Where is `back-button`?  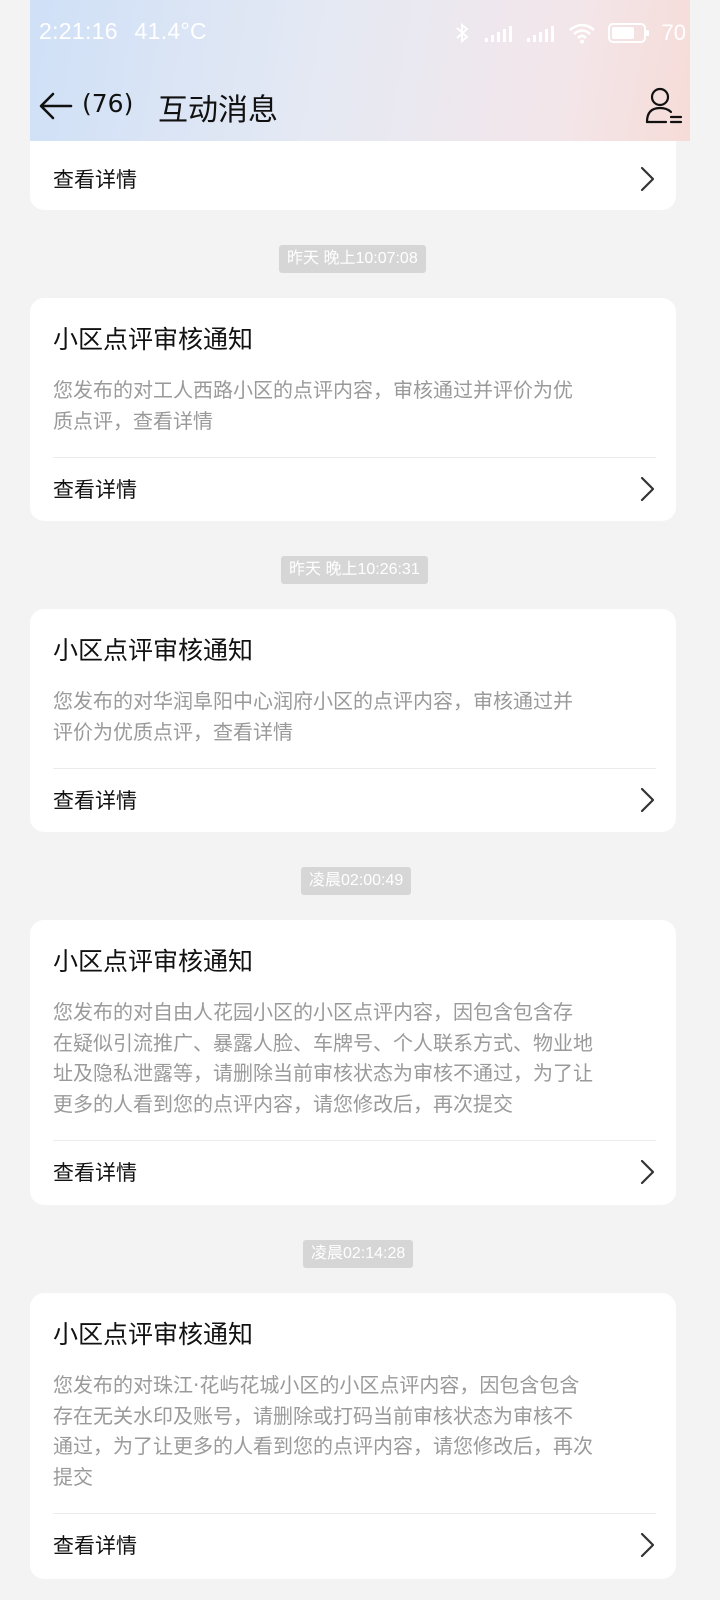 back-button is located at coordinates (56, 106).